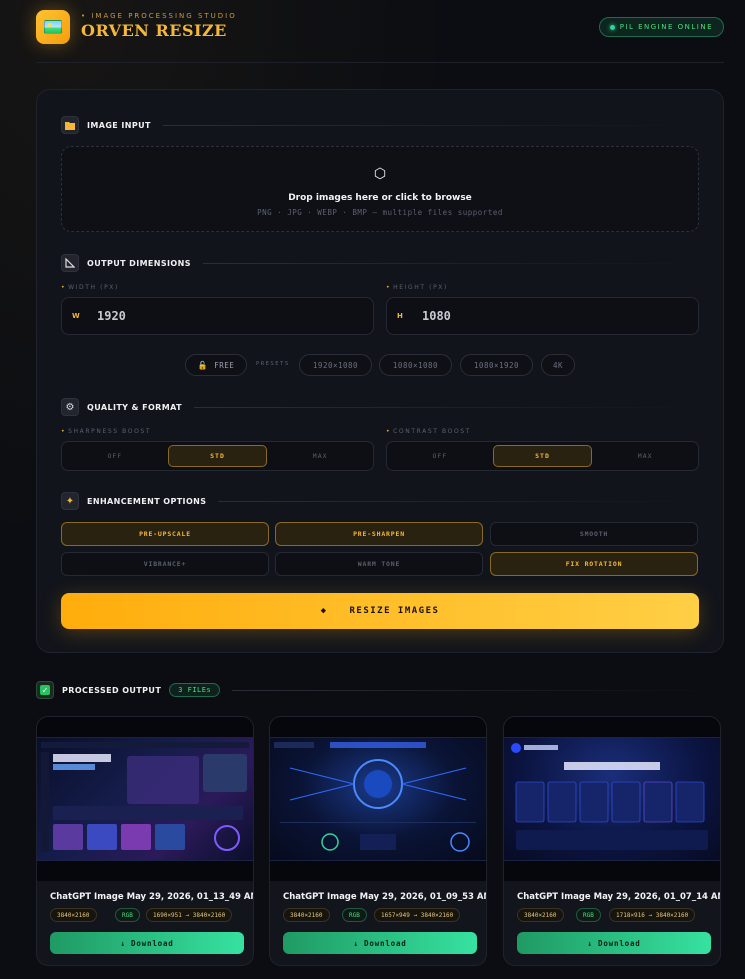 Image resolution: width=745 pixels, height=979 pixels. Describe the element at coordinates (159, 16) in the screenshot. I see `app-subtitle: • IMAGE PROCESSING STUDIO` at that location.